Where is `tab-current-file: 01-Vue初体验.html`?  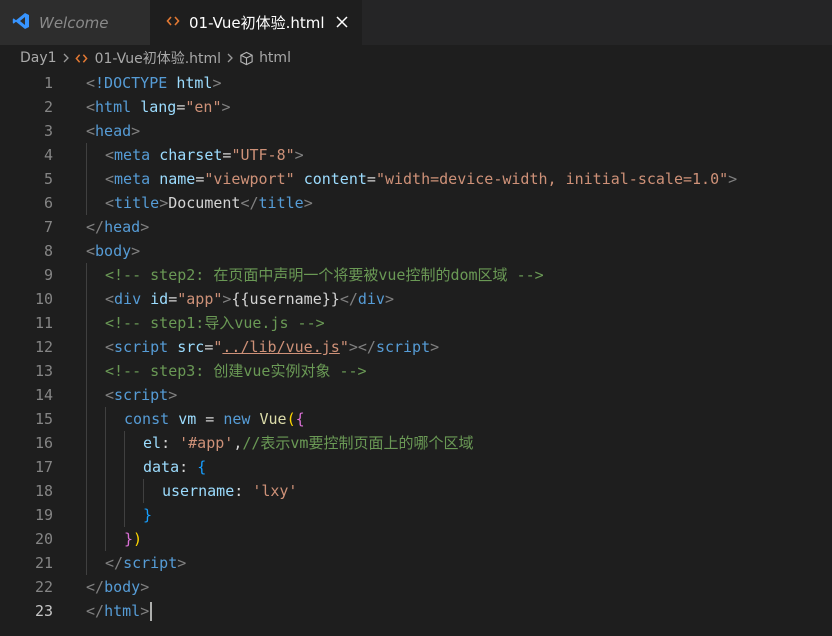
tab-current-file: 01-Vue初体验.html is located at coordinates (256, 22).